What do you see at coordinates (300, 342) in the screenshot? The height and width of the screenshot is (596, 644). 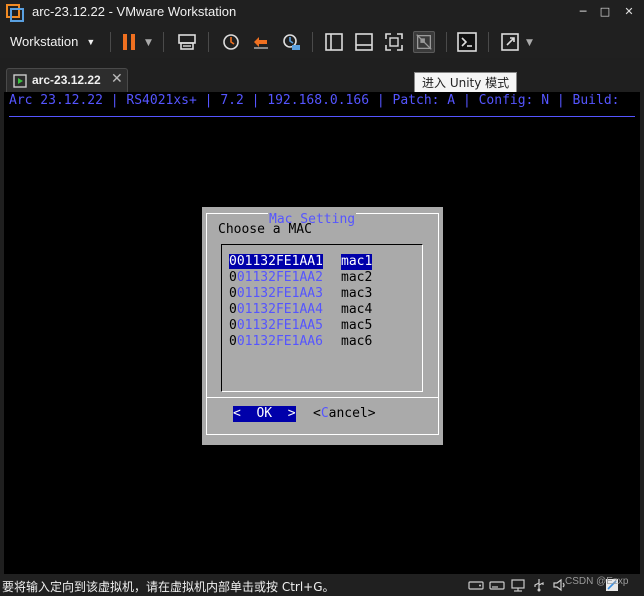 I see `list-item: 001132FE1AA6 mac6` at bounding box center [300, 342].